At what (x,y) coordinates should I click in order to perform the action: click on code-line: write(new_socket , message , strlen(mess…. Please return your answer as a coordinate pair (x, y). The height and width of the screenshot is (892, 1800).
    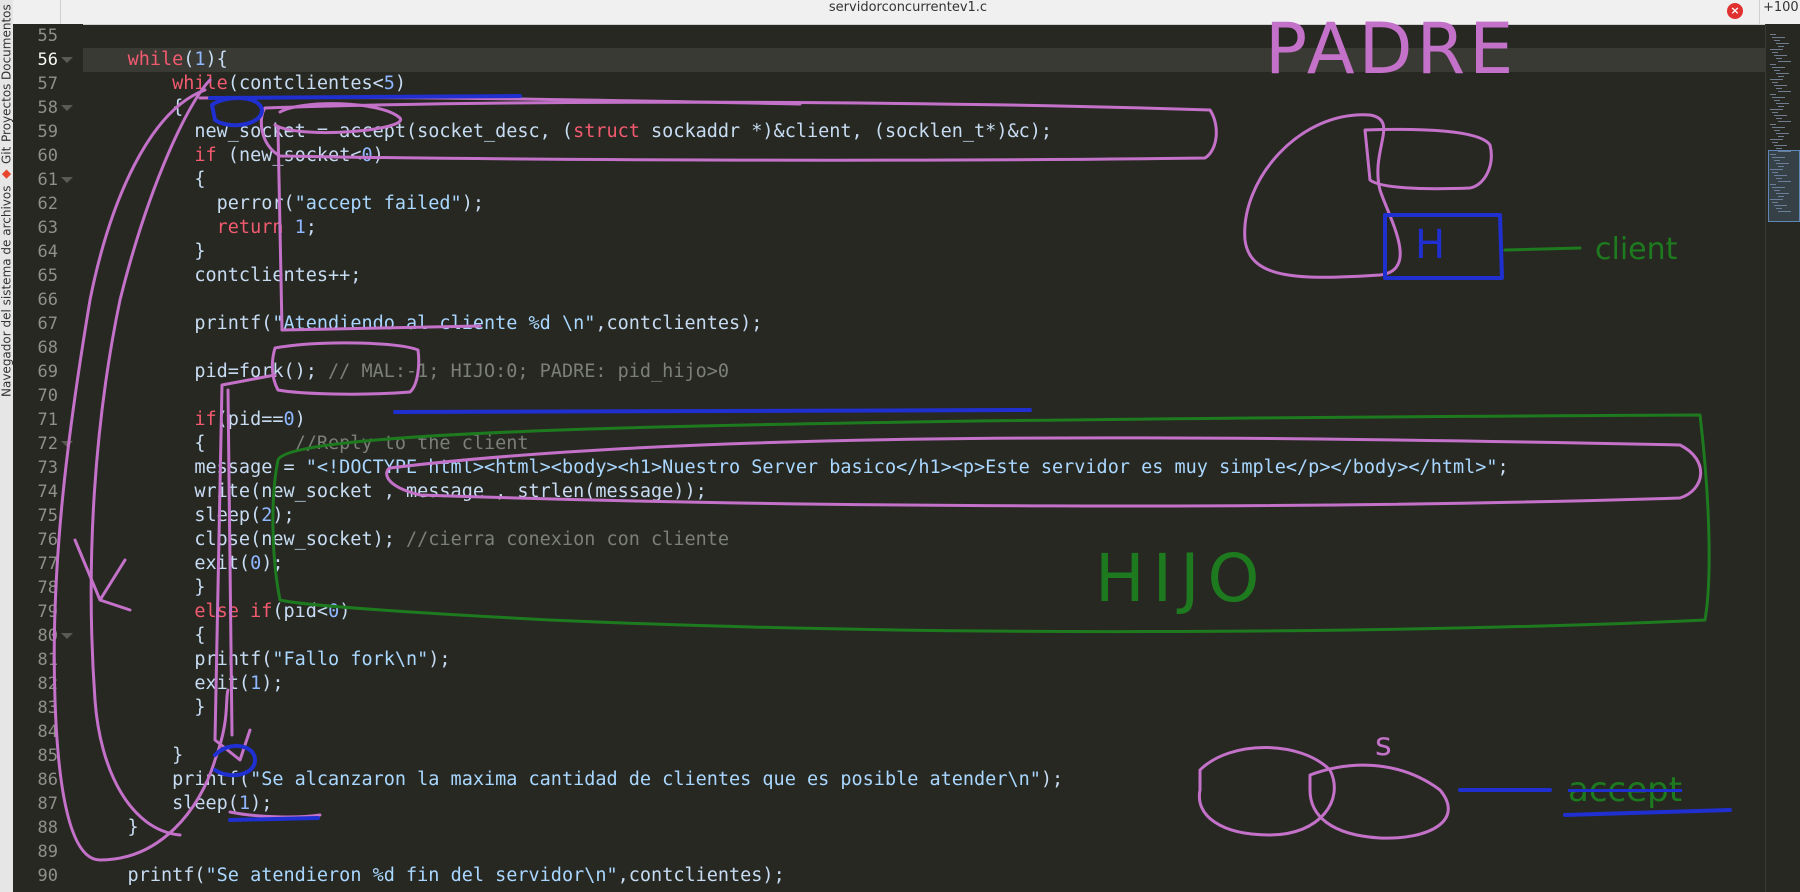
    Looking at the image, I should click on (395, 492).